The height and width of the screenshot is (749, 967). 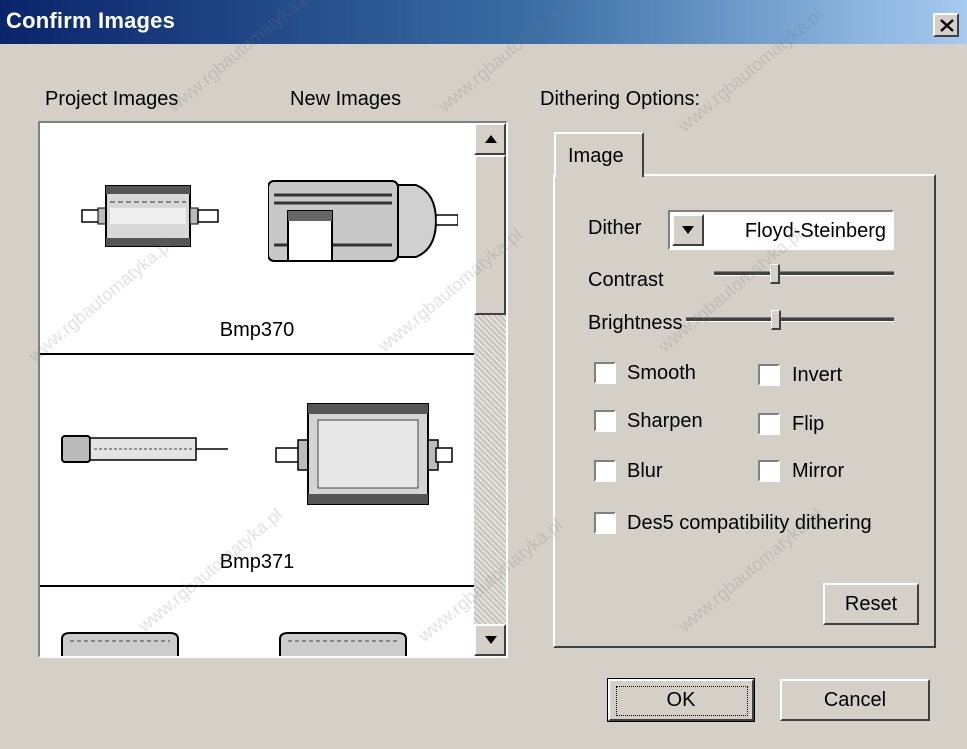 I want to click on close-button, so click(x=946, y=25).